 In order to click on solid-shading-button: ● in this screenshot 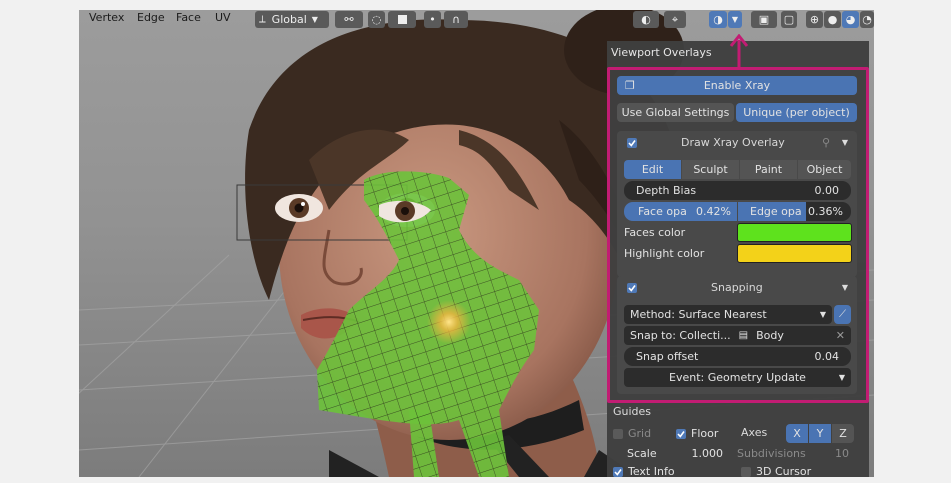, I will do `click(832, 19)`.